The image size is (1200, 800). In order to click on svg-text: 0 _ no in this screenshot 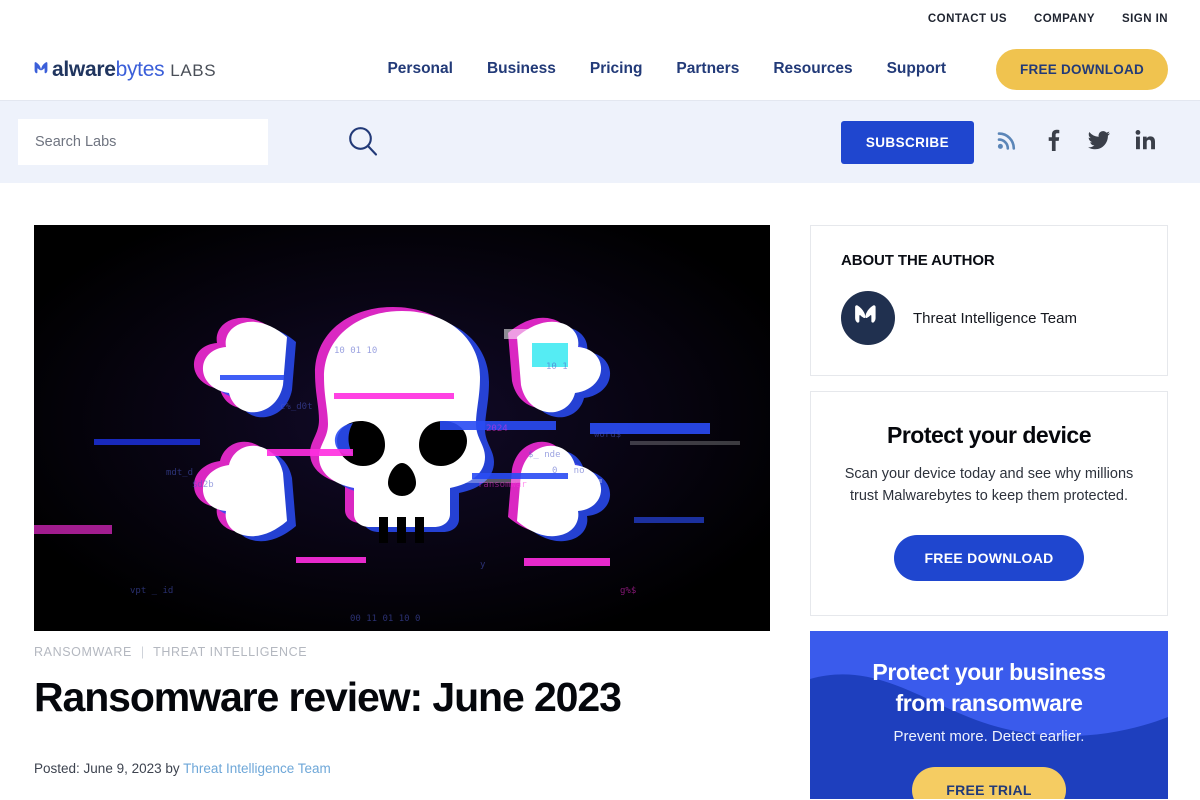, I will do `click(568, 471)`.